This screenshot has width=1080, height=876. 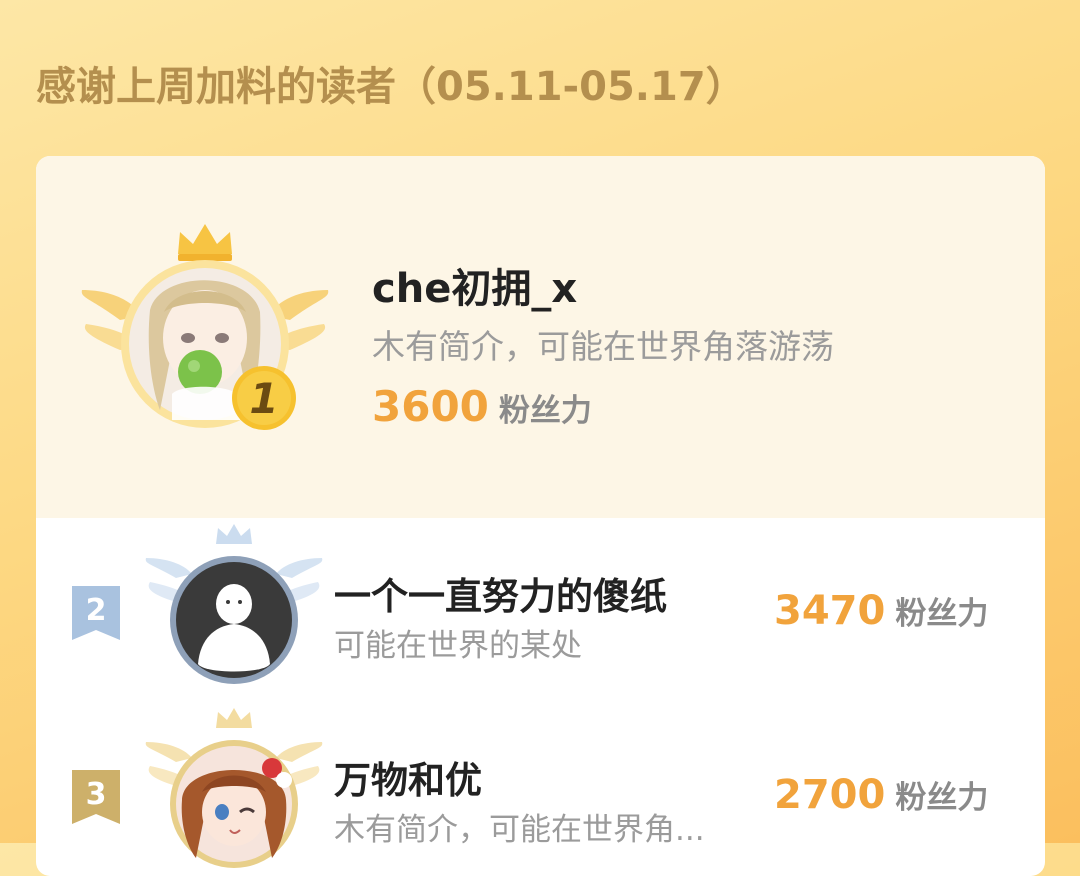 What do you see at coordinates (830, 795) in the screenshot?
I see `rank-3-score-value: 2700` at bounding box center [830, 795].